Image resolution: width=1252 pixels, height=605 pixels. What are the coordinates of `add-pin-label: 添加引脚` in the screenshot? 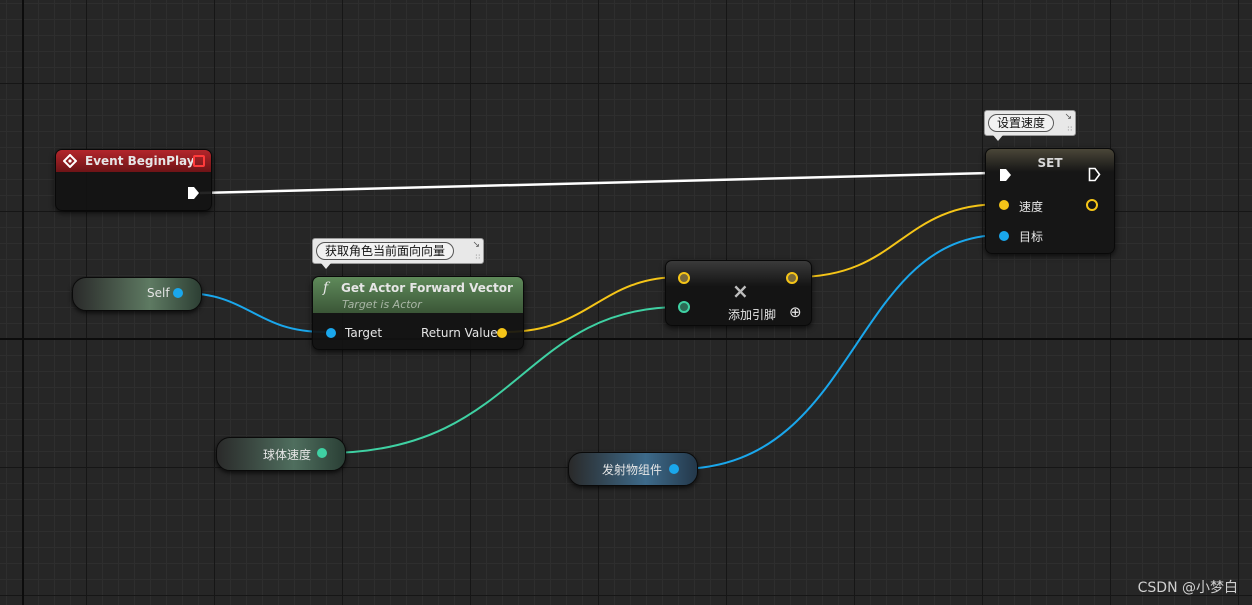 It's located at (752, 314).